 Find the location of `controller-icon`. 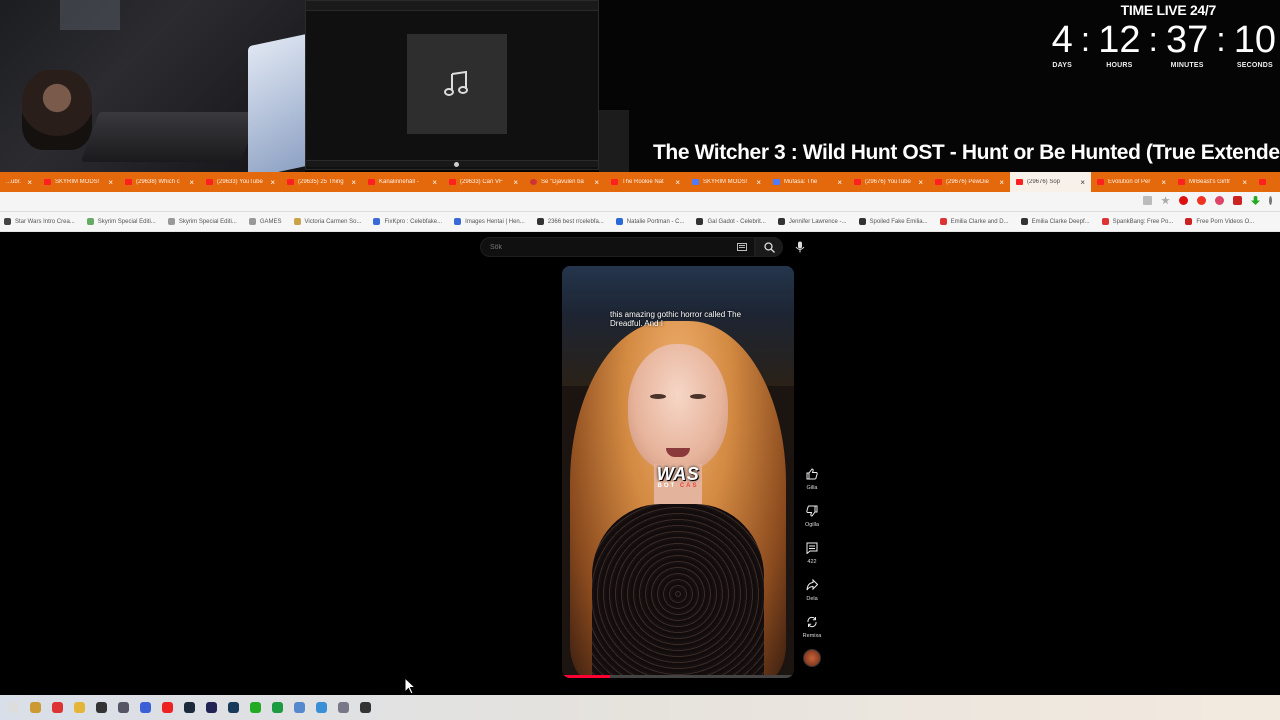

controller-icon is located at coordinates (211, 708).